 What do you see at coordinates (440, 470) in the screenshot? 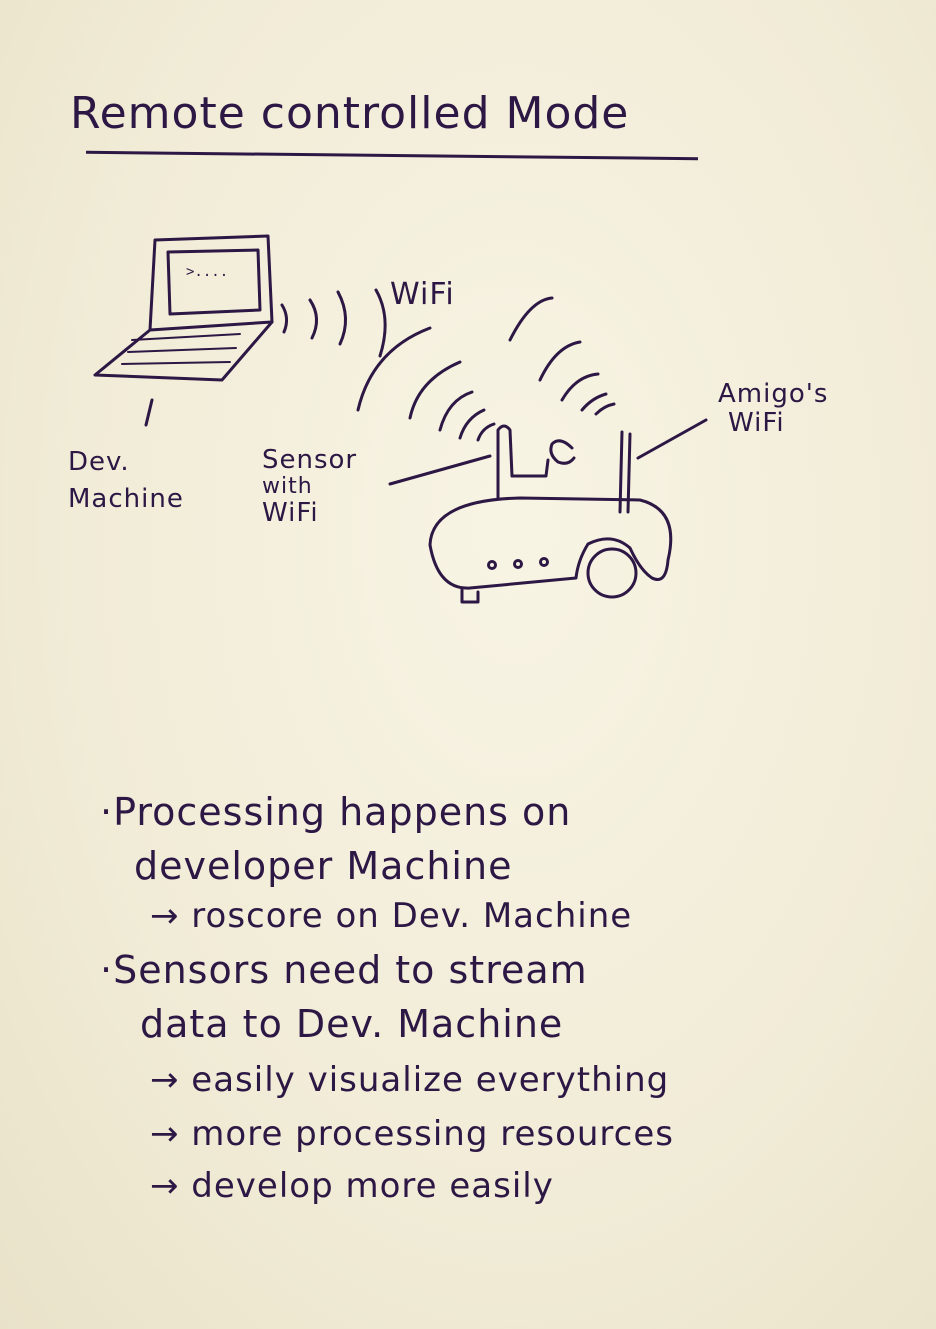
I see `sensor-pointer` at bounding box center [440, 470].